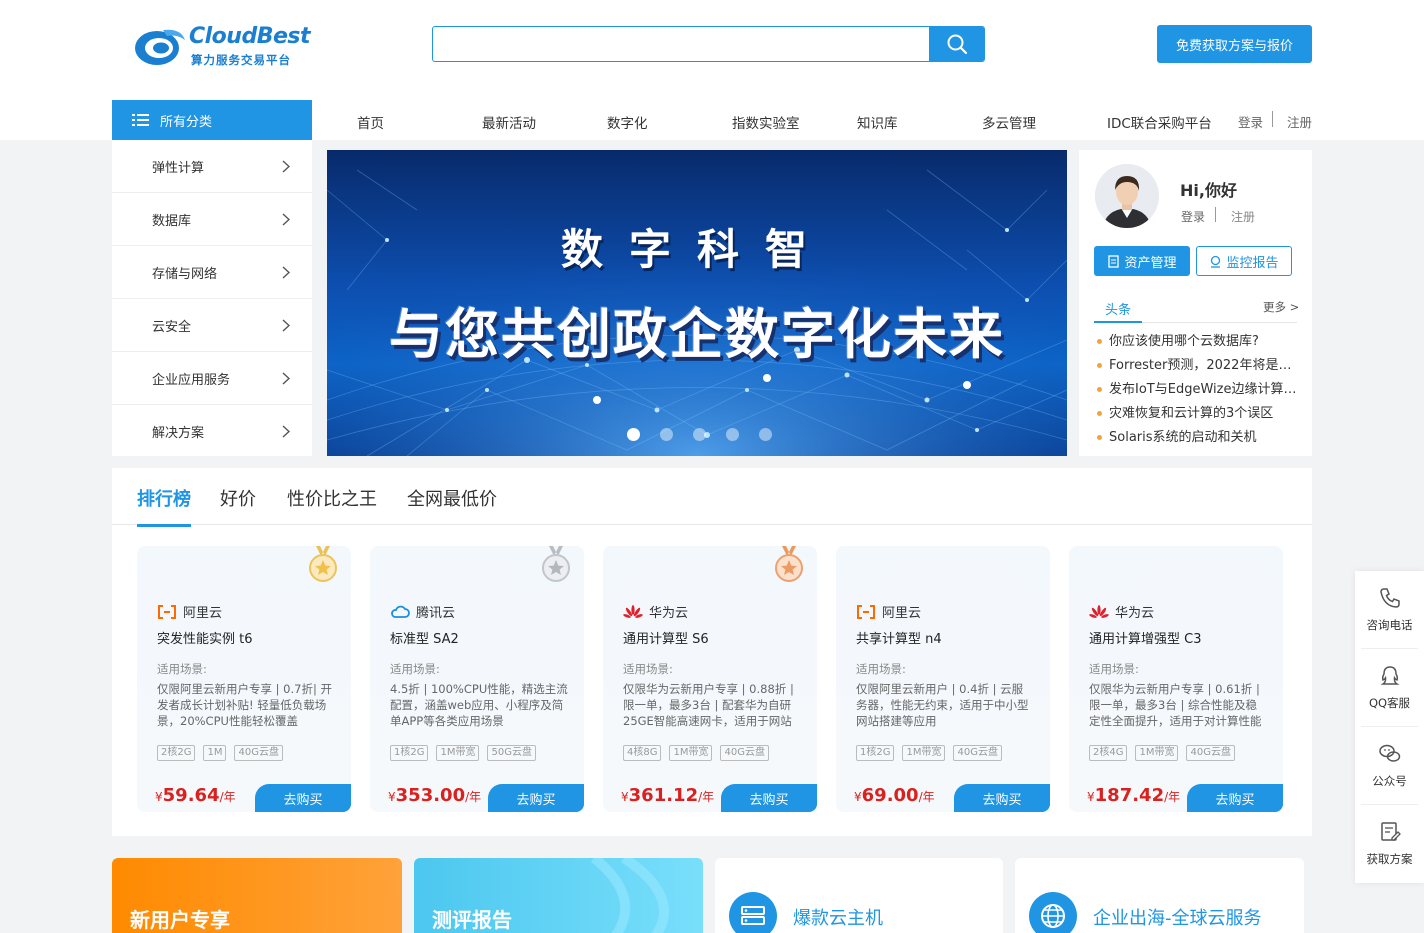  I want to click on contact-qq-button: QQ客服, so click(1389, 688).